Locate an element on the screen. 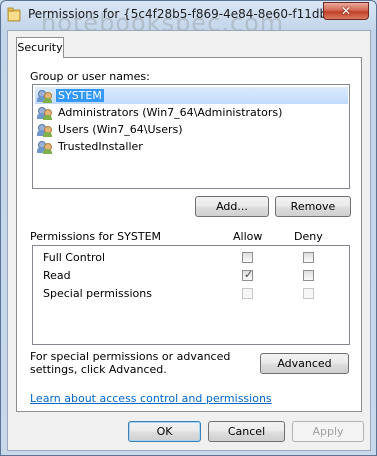  read-deny-checkbox is located at coordinates (308, 275).